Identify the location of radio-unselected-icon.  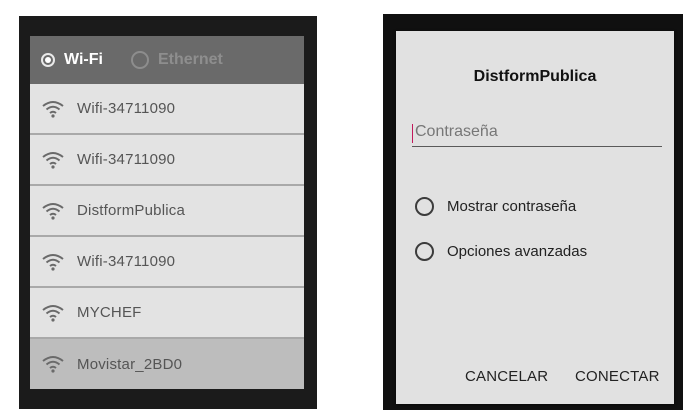
(139, 60).